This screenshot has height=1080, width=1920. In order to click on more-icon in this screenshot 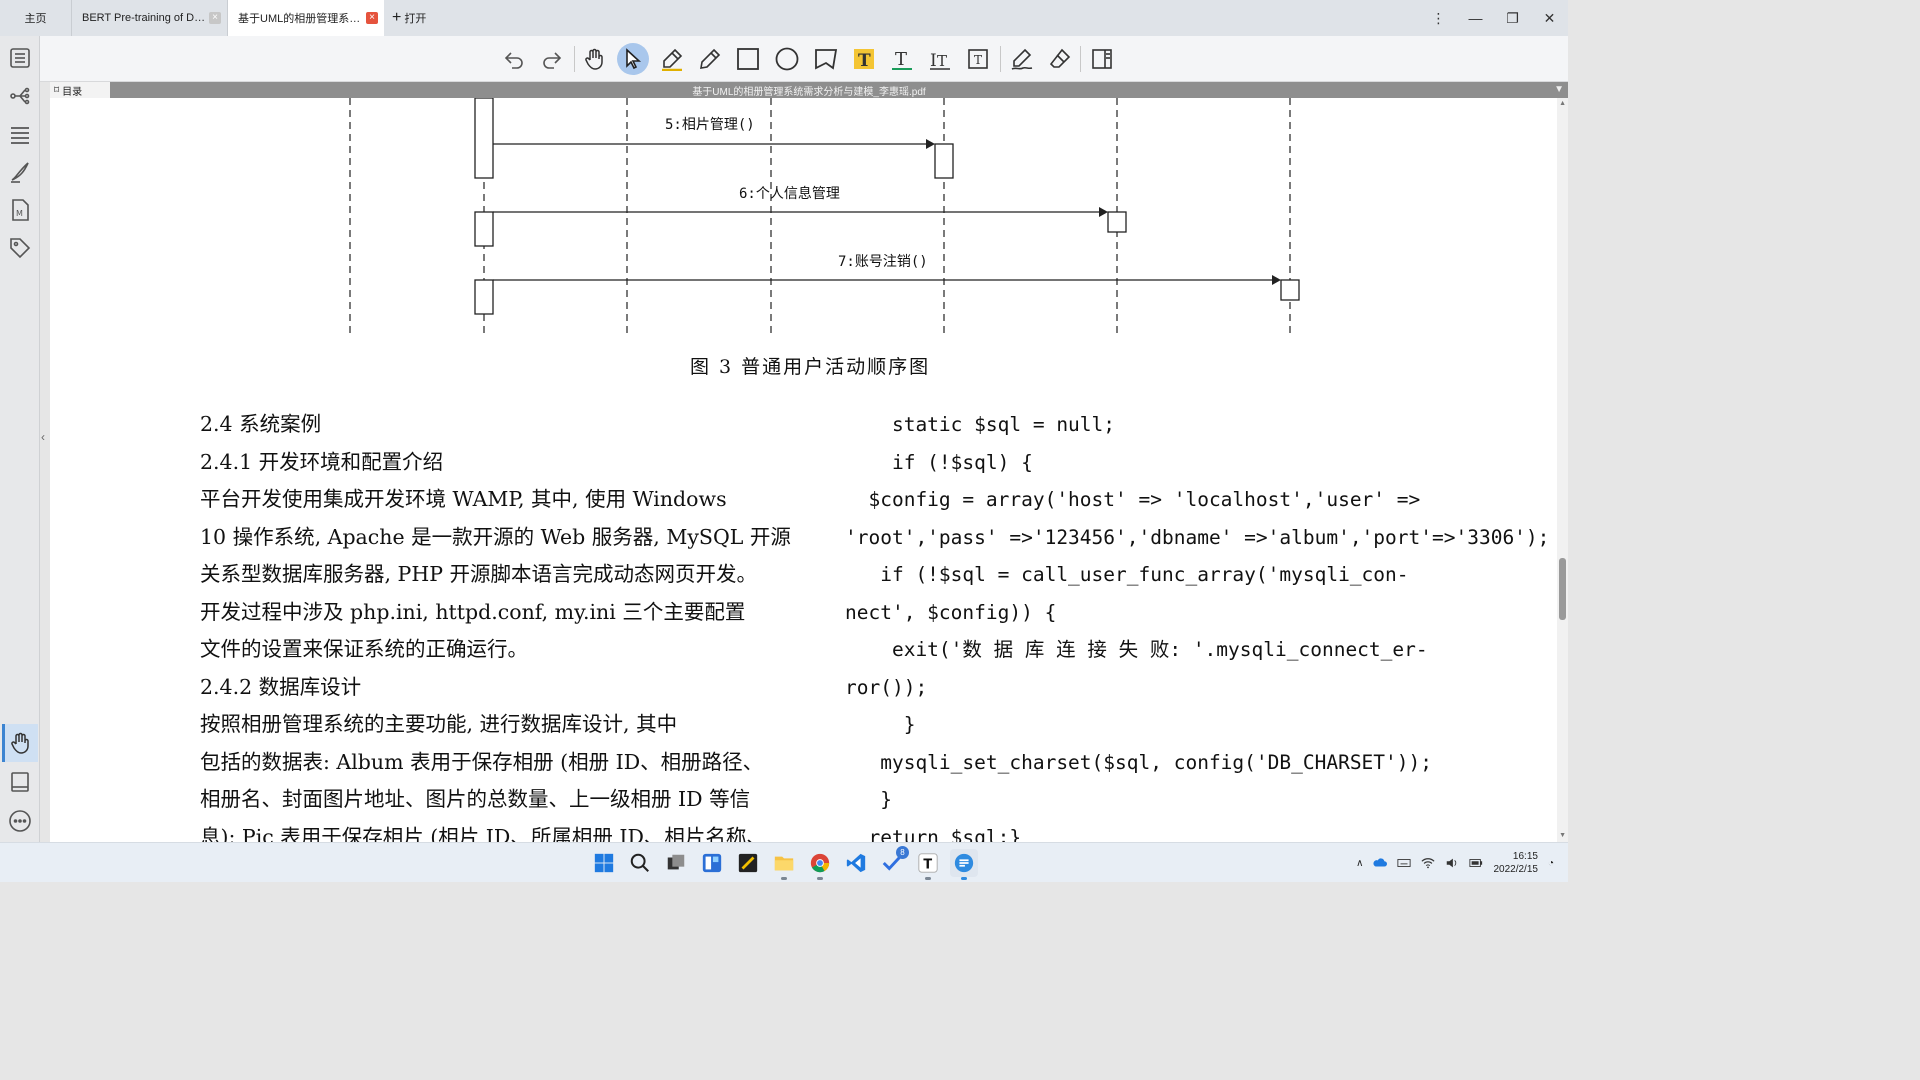, I will do `click(20, 821)`.